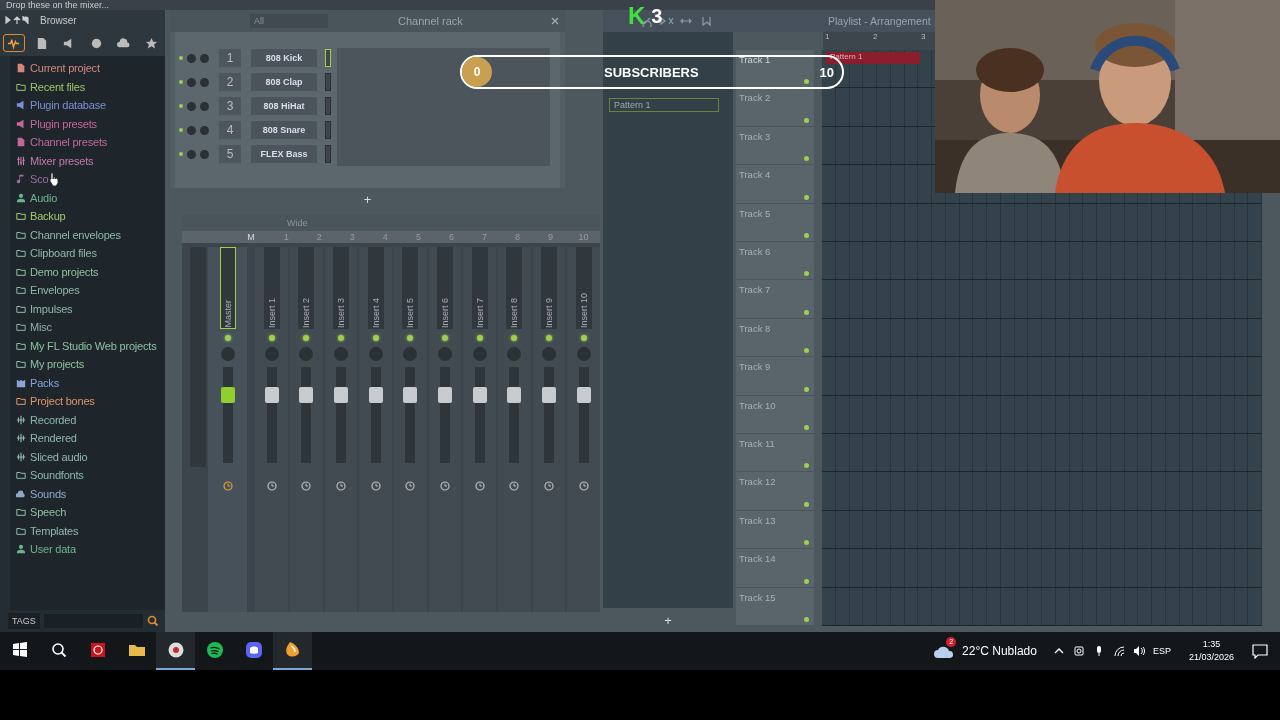 This screenshot has width=1280, height=720. I want to click on channel-number: 3, so click(230, 106).